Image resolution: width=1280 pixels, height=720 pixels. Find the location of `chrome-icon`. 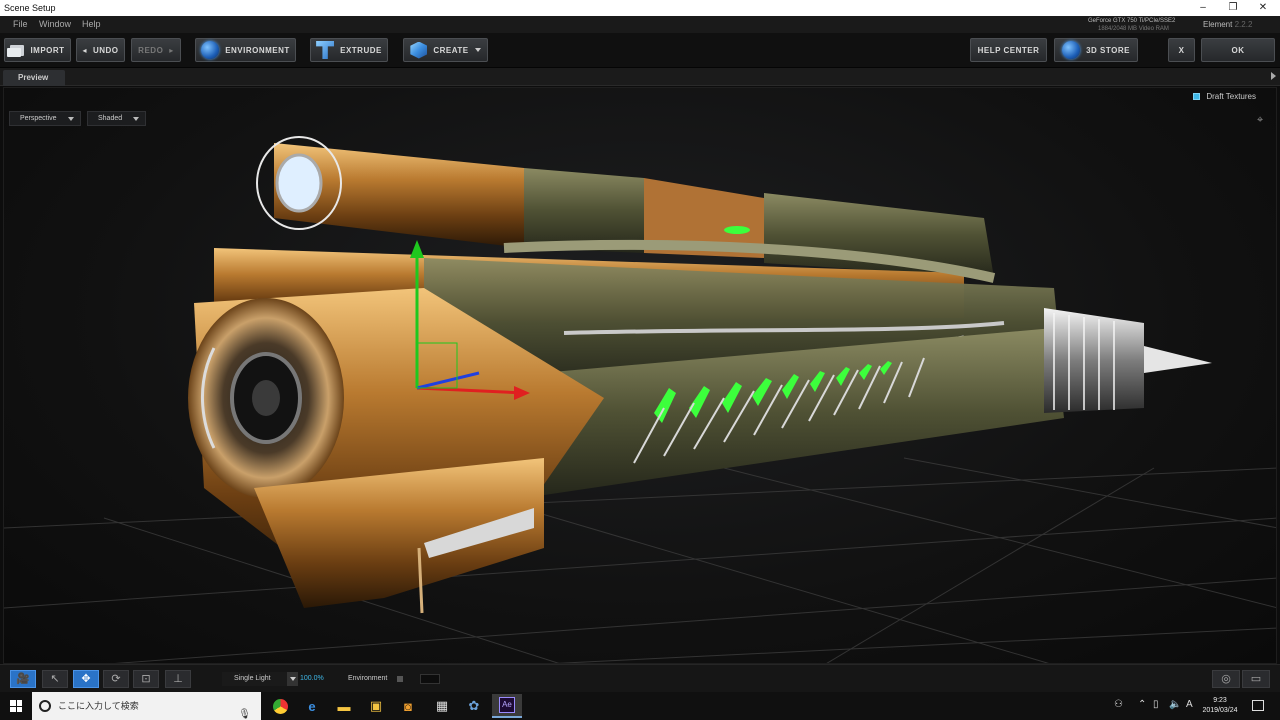

chrome-icon is located at coordinates (280, 706).